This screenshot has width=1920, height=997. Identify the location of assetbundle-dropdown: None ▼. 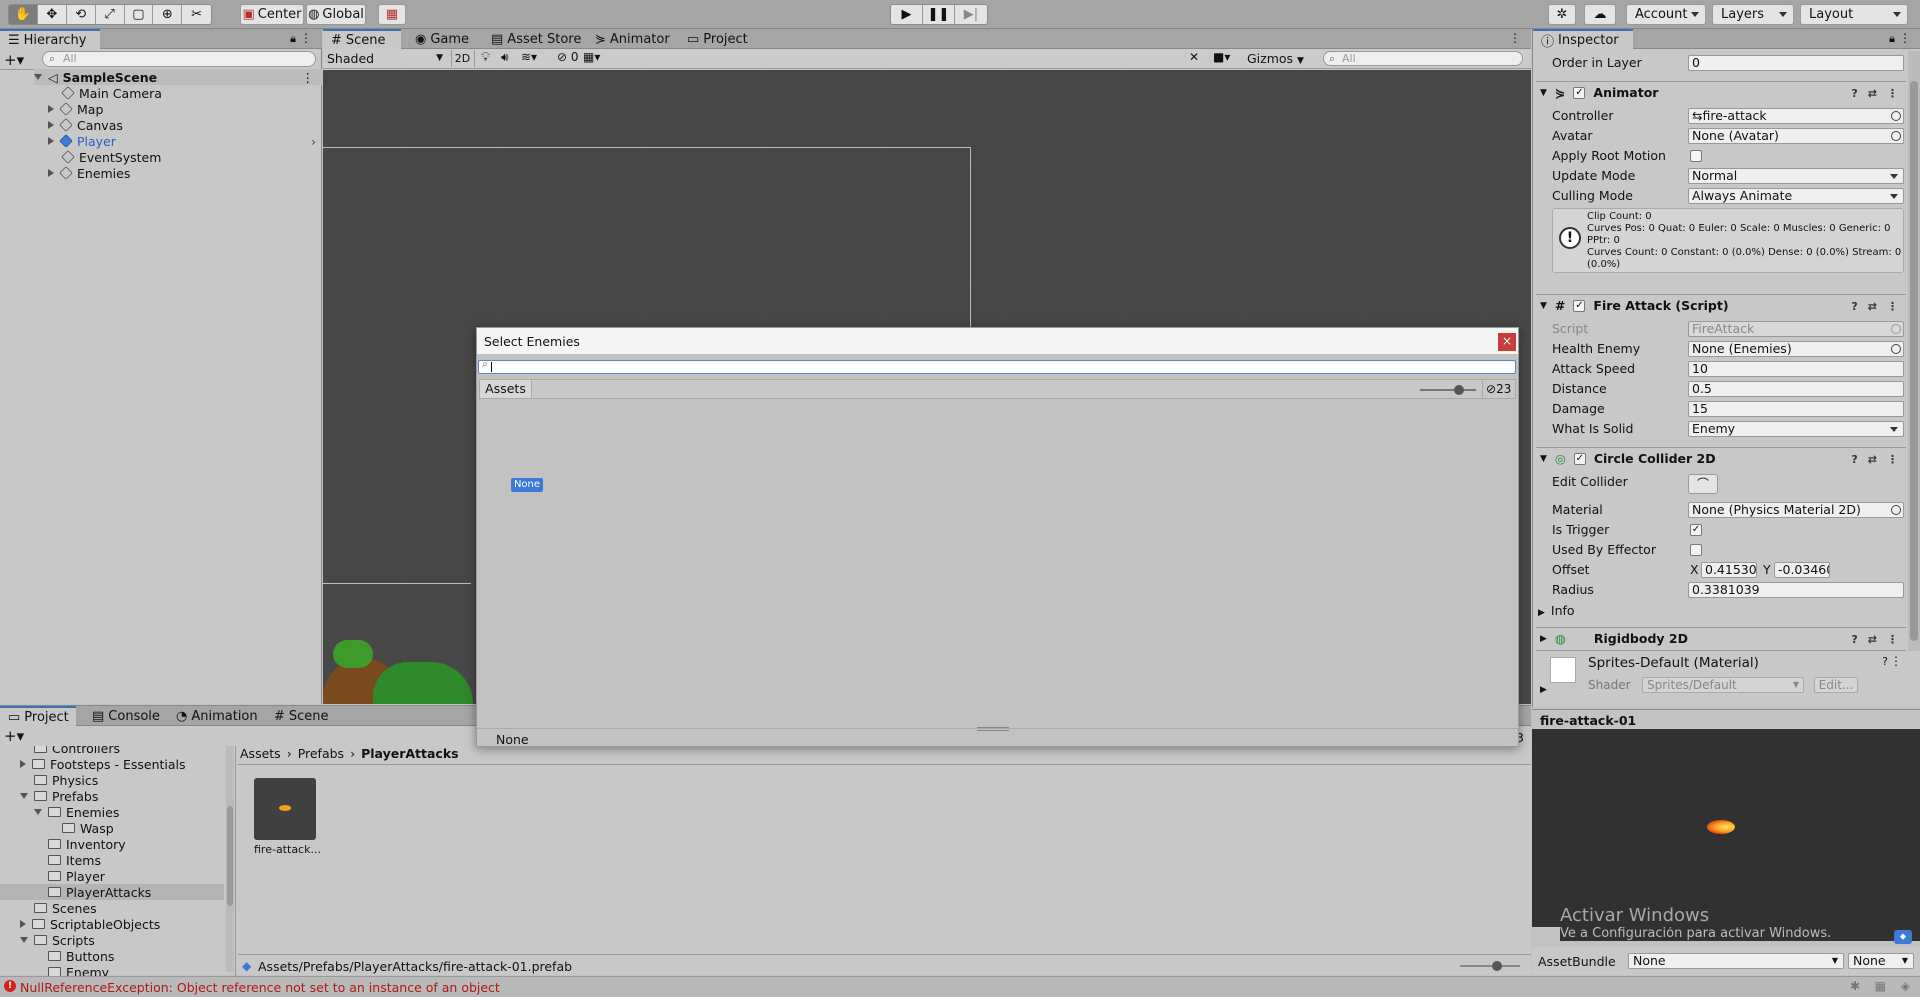
(1736, 961).